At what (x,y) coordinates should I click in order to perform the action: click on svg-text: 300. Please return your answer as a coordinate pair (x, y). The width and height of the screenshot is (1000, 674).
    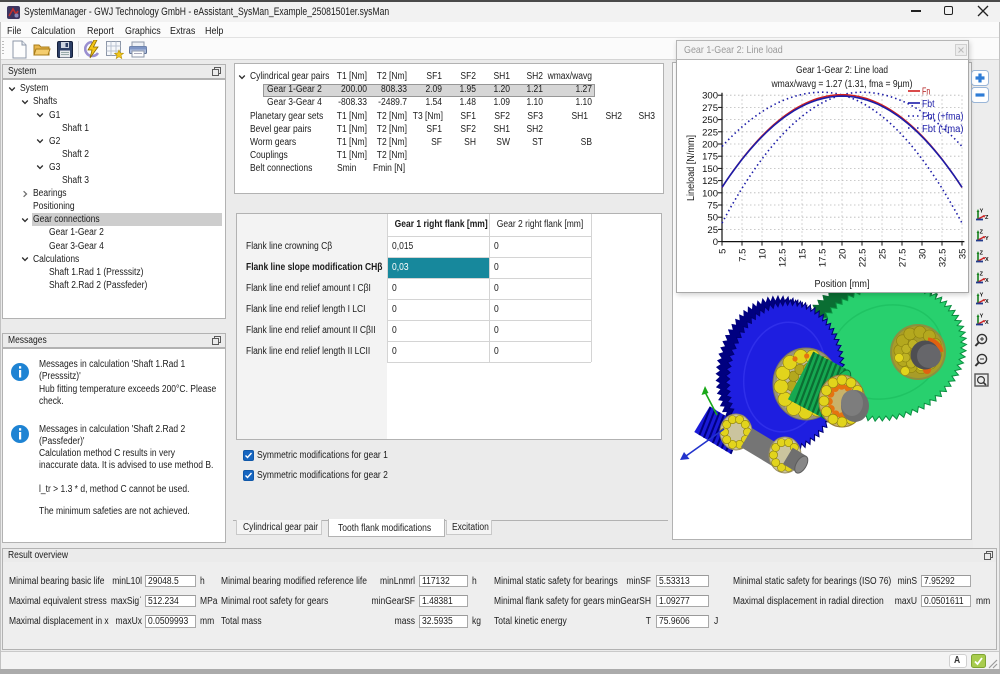
    Looking at the image, I should click on (710, 96).